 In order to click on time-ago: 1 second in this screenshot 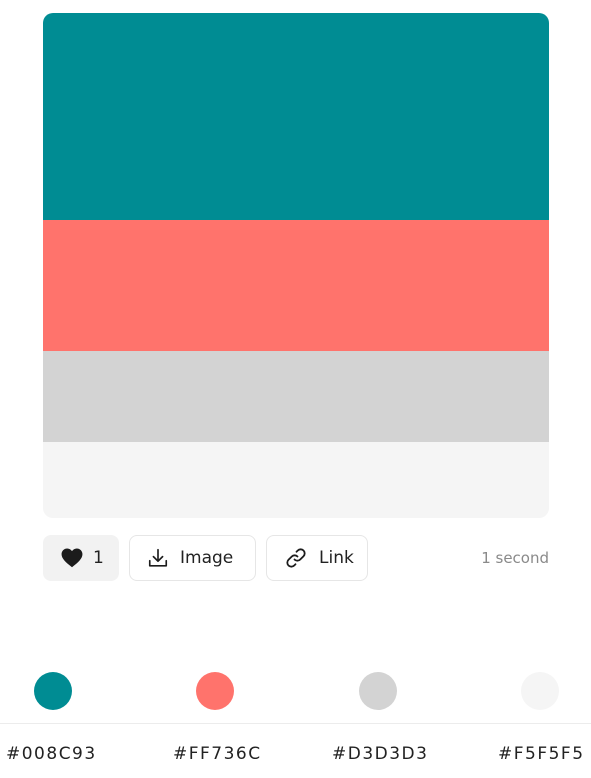, I will do `click(515, 558)`.